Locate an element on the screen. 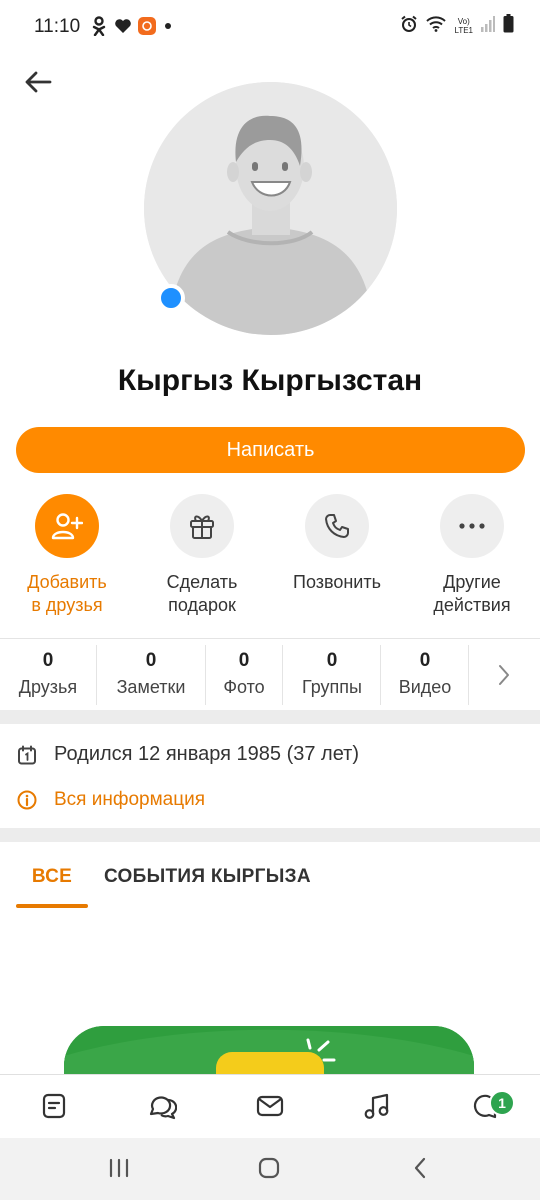 The width and height of the screenshot is (540, 1200). gift-button is located at coordinates (202, 526).